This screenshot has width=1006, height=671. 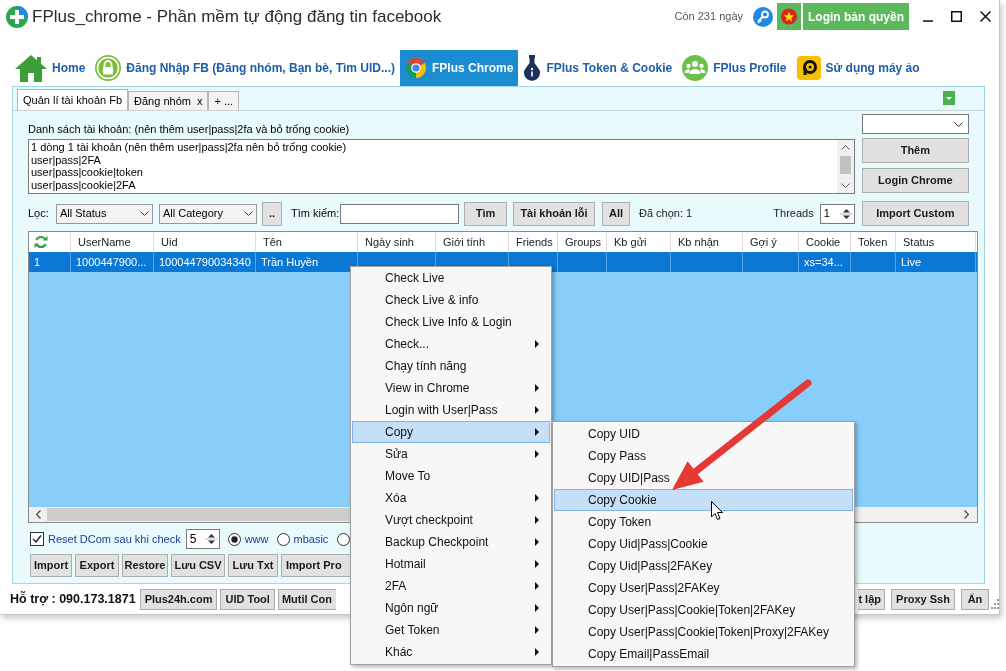 I want to click on account-type-select, so click(x=915, y=124).